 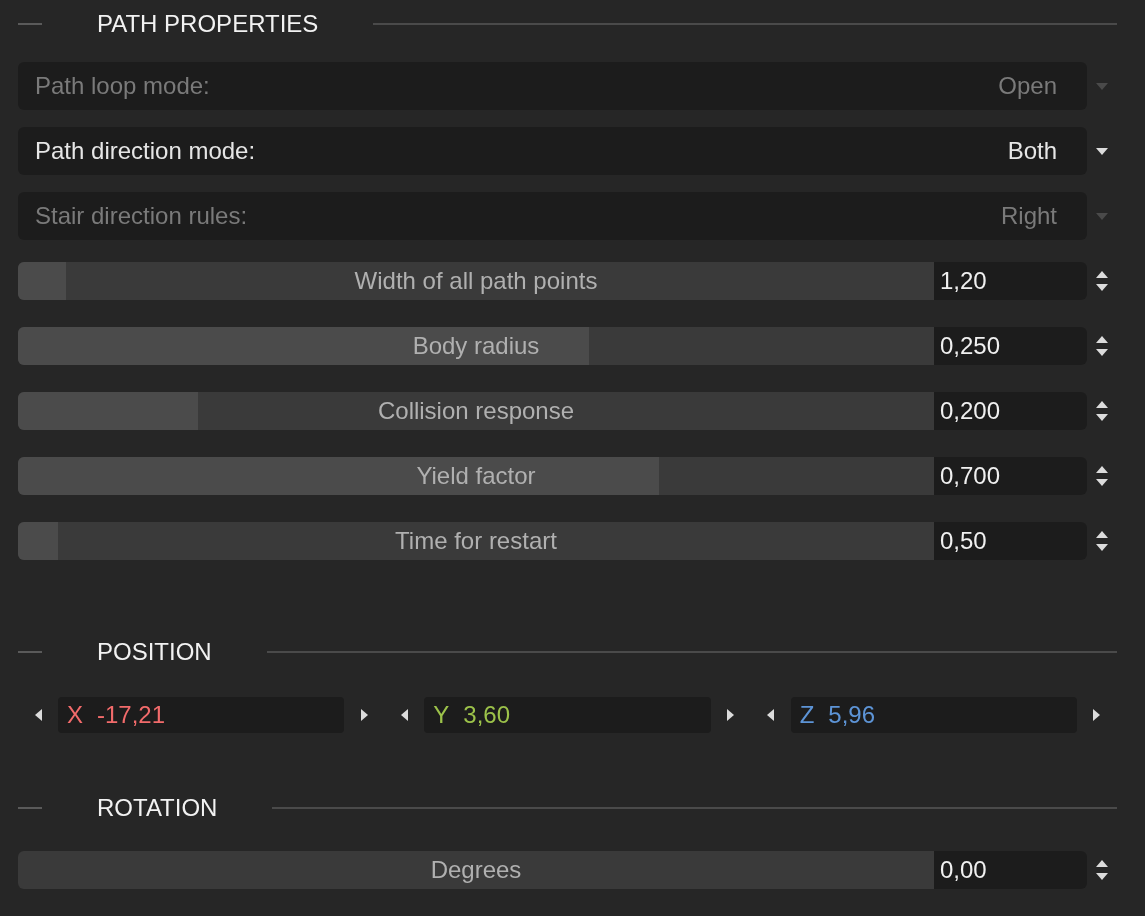 What do you see at coordinates (487, 715) in the screenshot?
I see `coordinate-value: 3,60` at bounding box center [487, 715].